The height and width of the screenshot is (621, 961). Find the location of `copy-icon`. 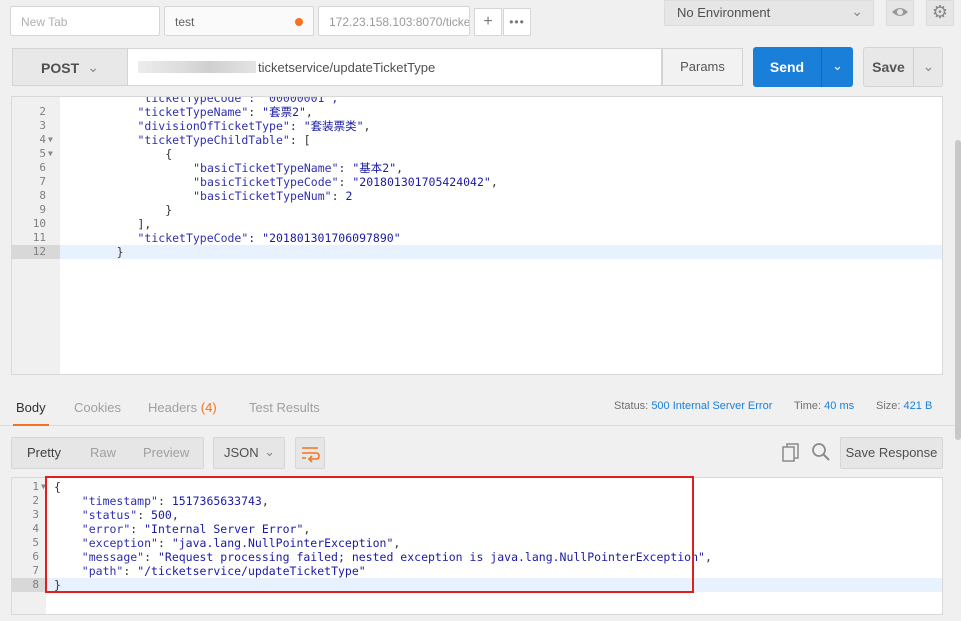

copy-icon is located at coordinates (791, 453).